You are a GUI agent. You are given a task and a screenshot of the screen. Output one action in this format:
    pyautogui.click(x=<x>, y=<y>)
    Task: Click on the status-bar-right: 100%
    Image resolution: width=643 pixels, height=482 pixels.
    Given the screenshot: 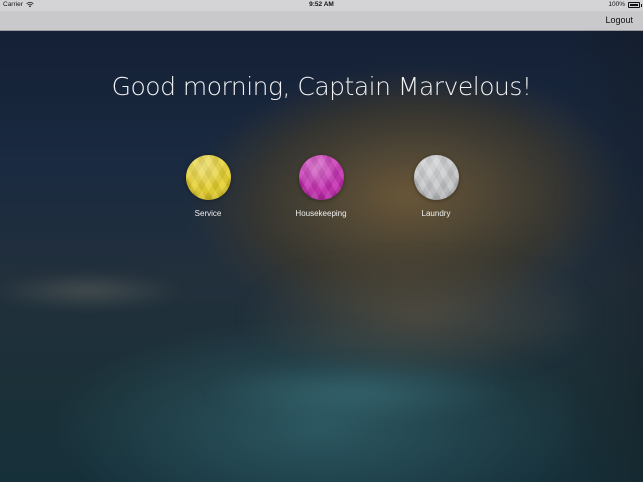 What is the action you would take?
    pyautogui.click(x=625, y=4)
    